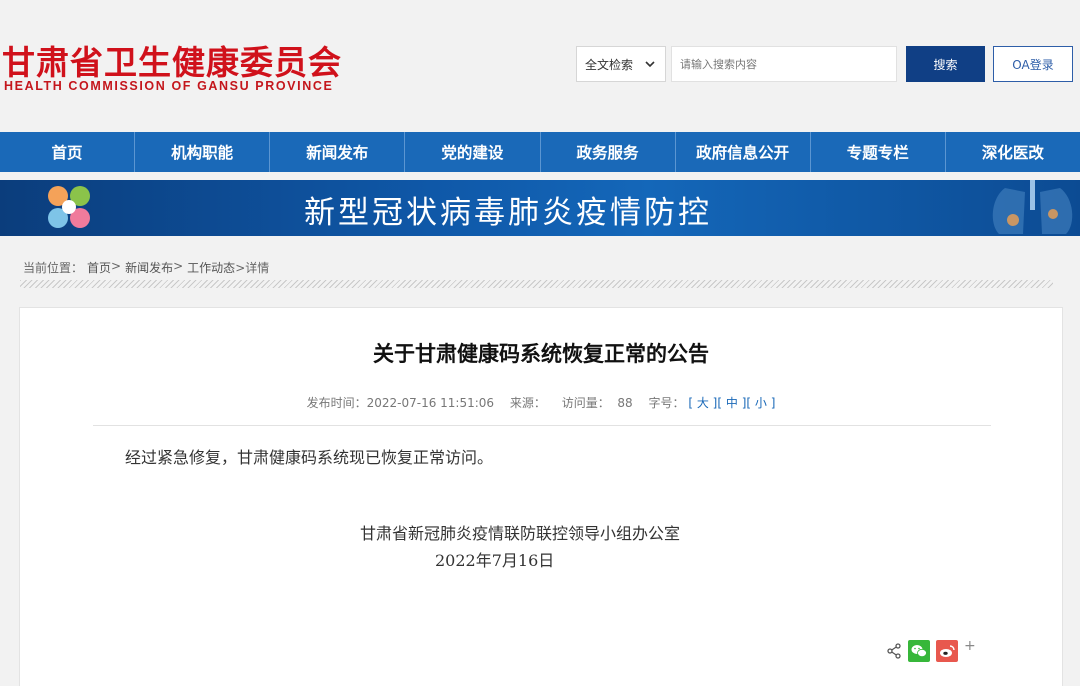  What do you see at coordinates (309, 457) in the screenshot?
I see `article-body: 经过紧急修复，甘肃健康码系统现已恢复正常访问。` at bounding box center [309, 457].